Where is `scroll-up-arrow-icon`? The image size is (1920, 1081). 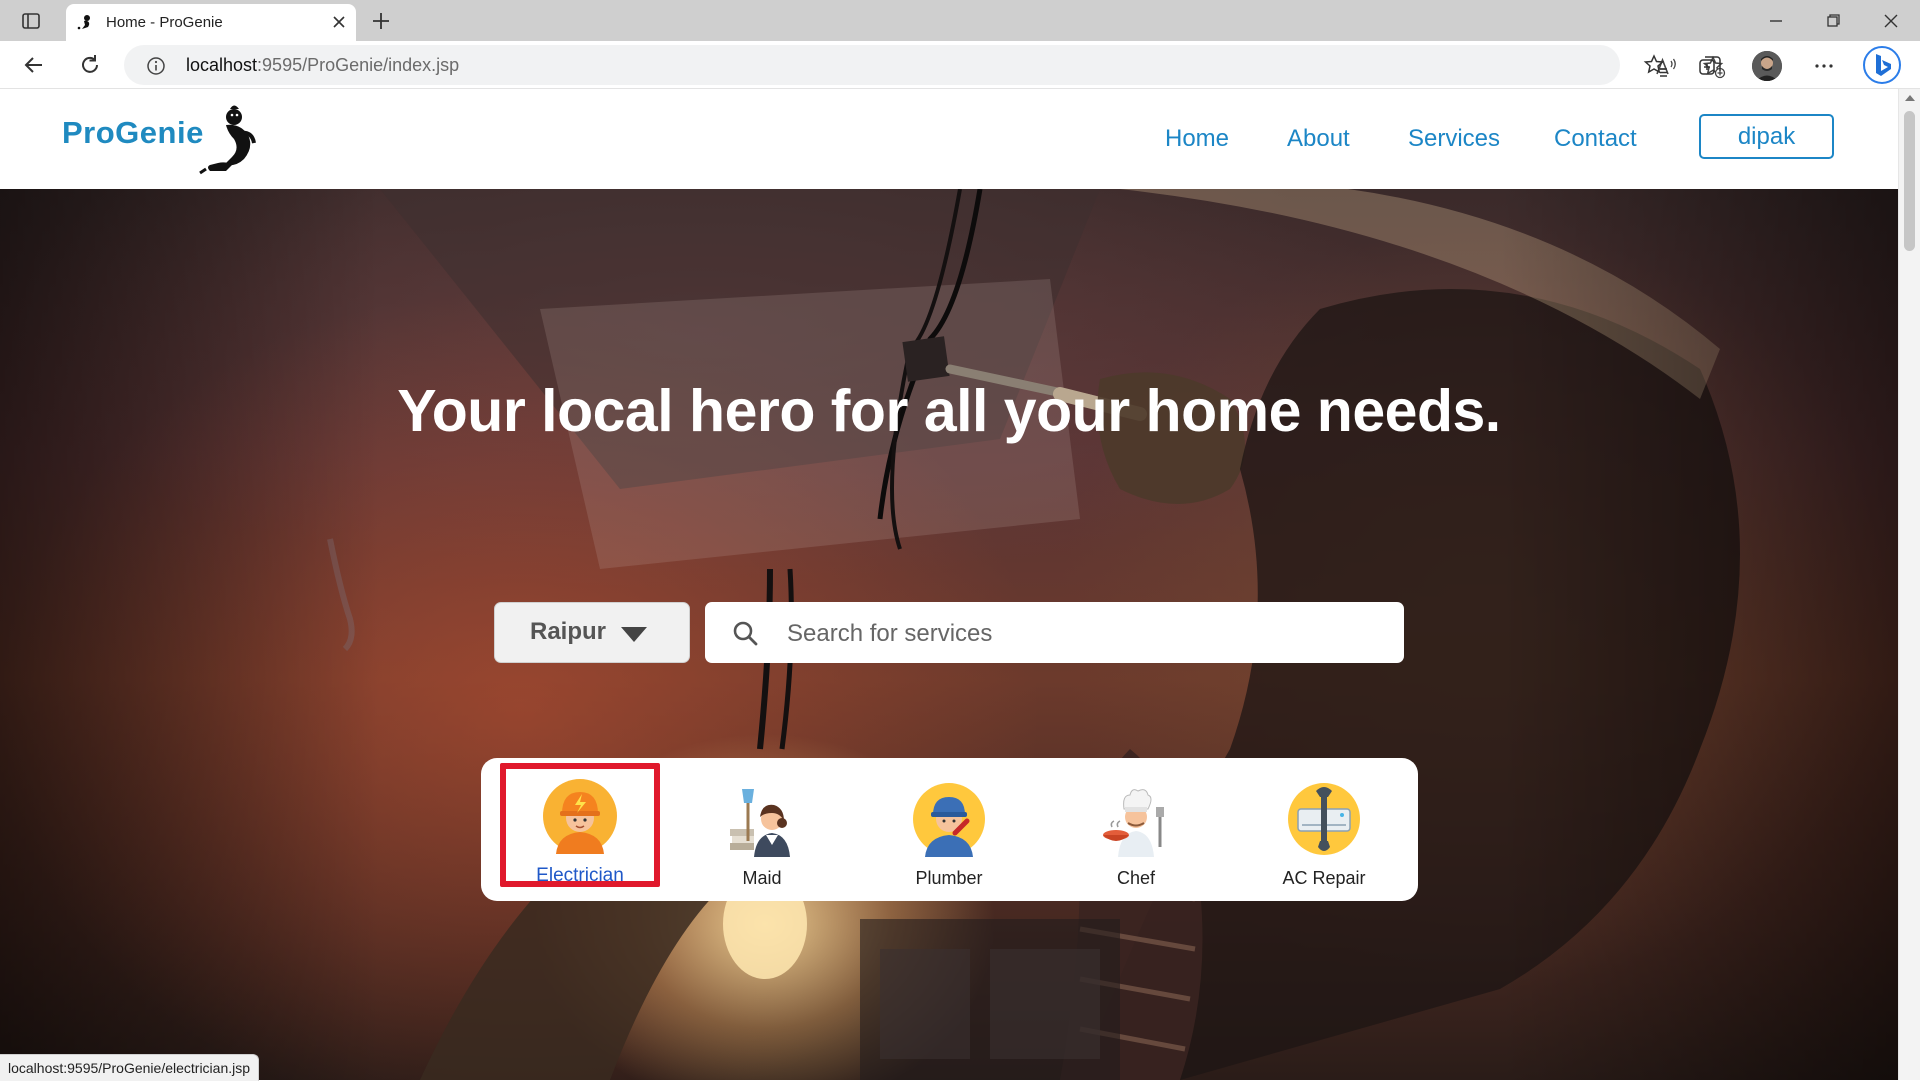 scroll-up-arrow-icon is located at coordinates (1910, 98).